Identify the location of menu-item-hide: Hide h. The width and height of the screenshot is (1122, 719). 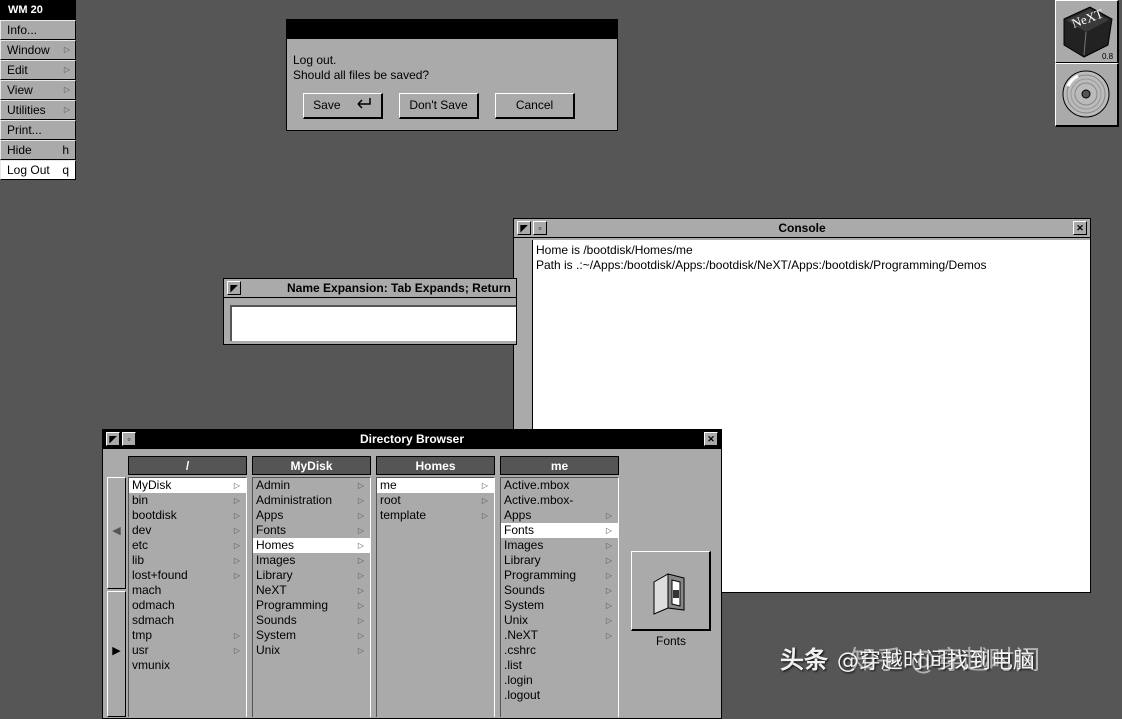
(38, 150).